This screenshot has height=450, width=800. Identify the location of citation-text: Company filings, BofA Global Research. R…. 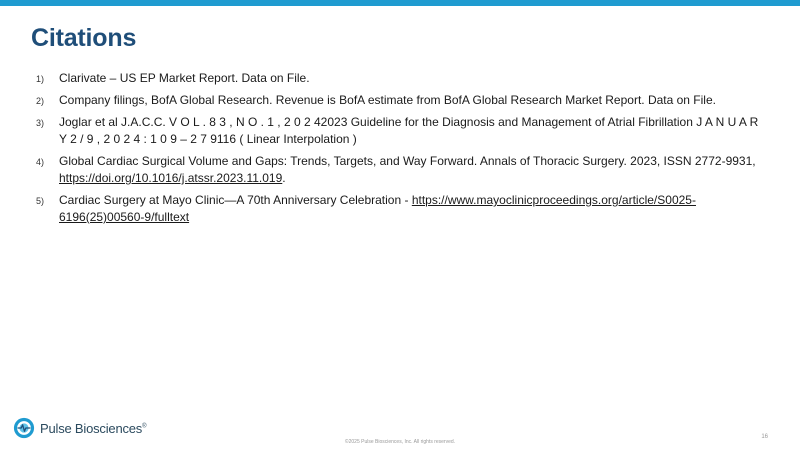
(387, 100).